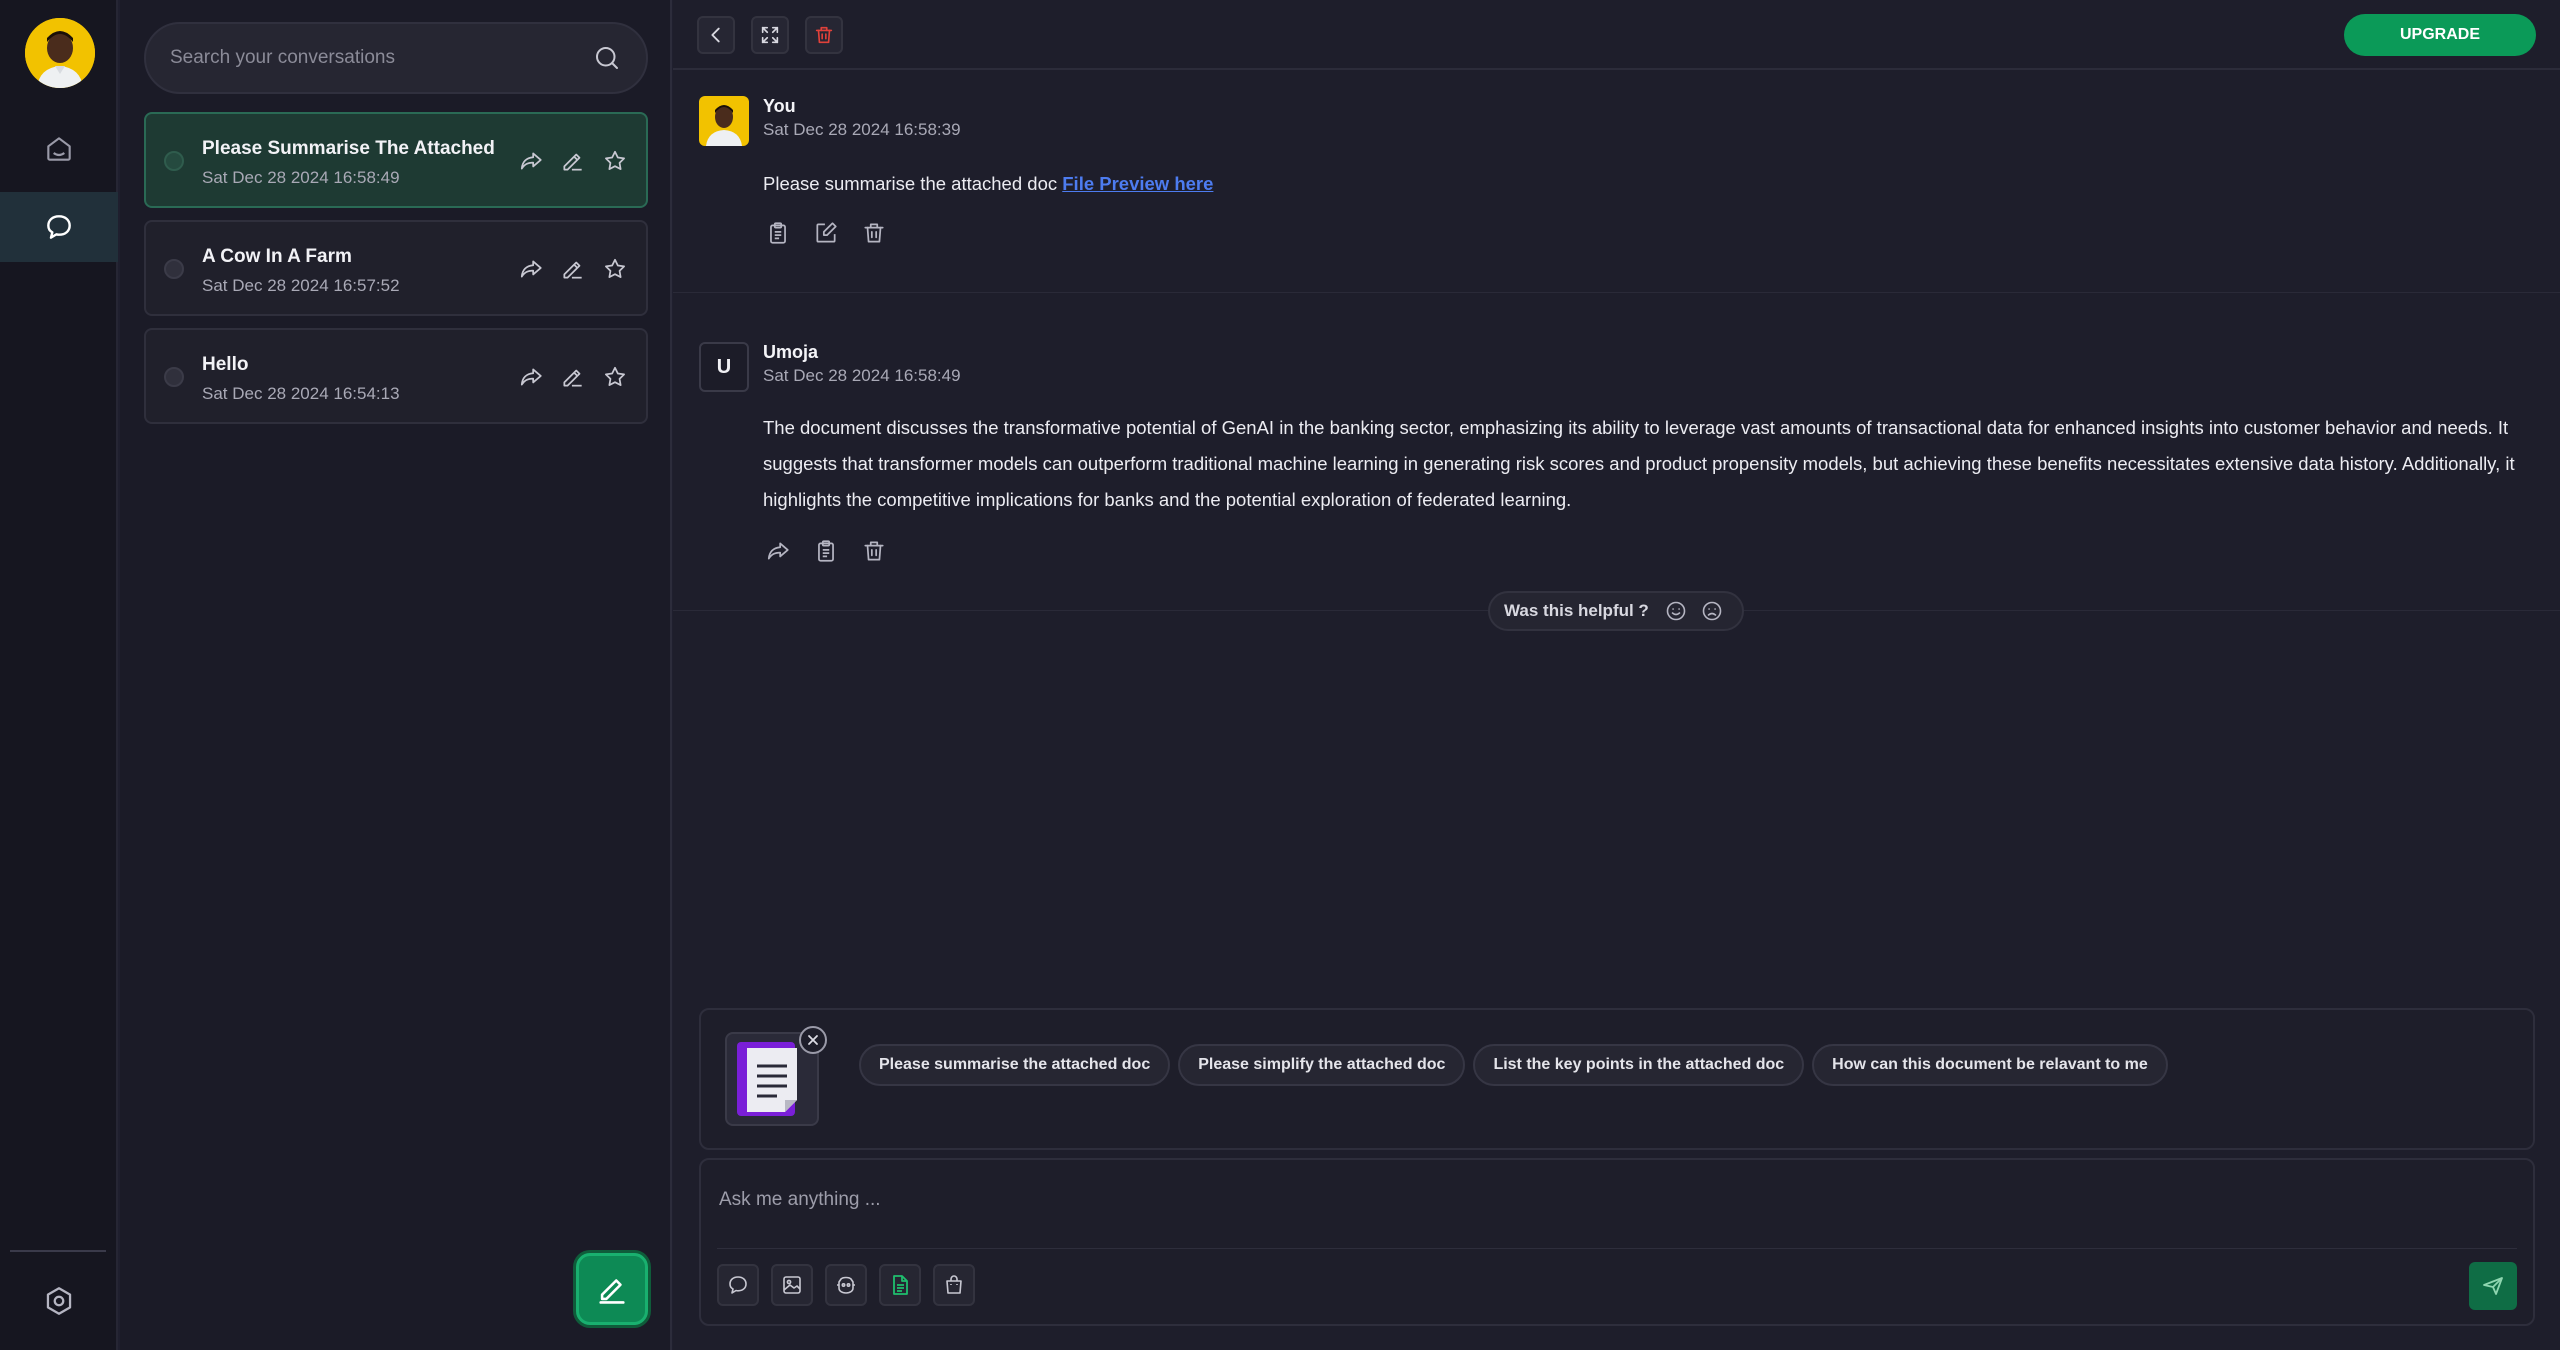  I want to click on avatar, so click(724, 121).